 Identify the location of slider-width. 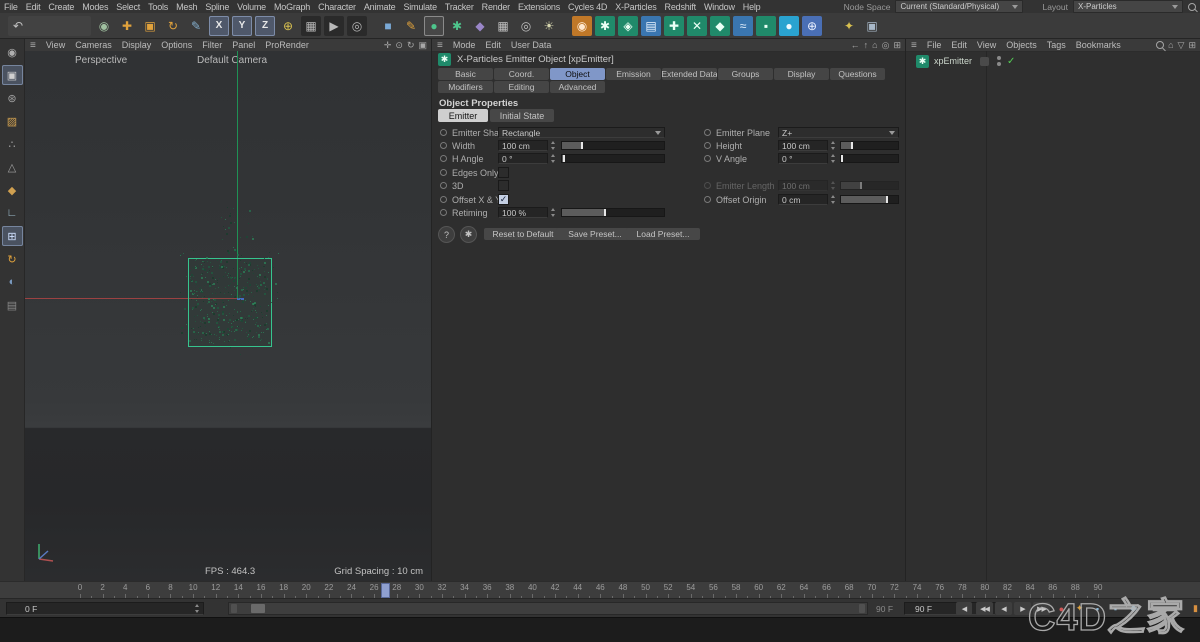
(613, 145).